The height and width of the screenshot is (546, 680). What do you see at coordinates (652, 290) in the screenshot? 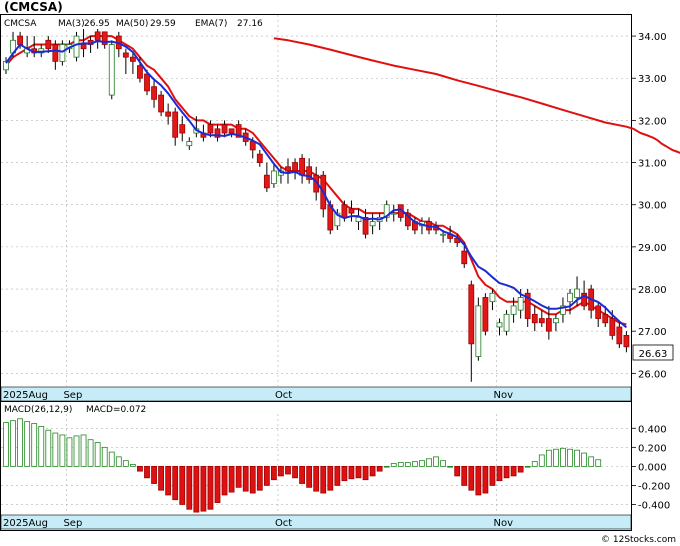
I see `price-y-tick-label: 28.00` at bounding box center [652, 290].